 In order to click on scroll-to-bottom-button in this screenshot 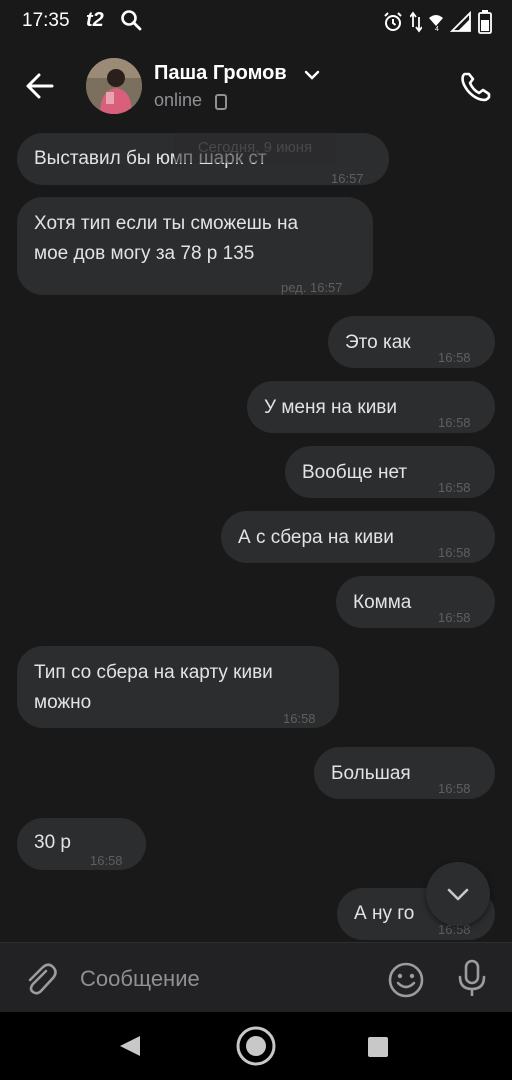, I will do `click(458, 894)`.